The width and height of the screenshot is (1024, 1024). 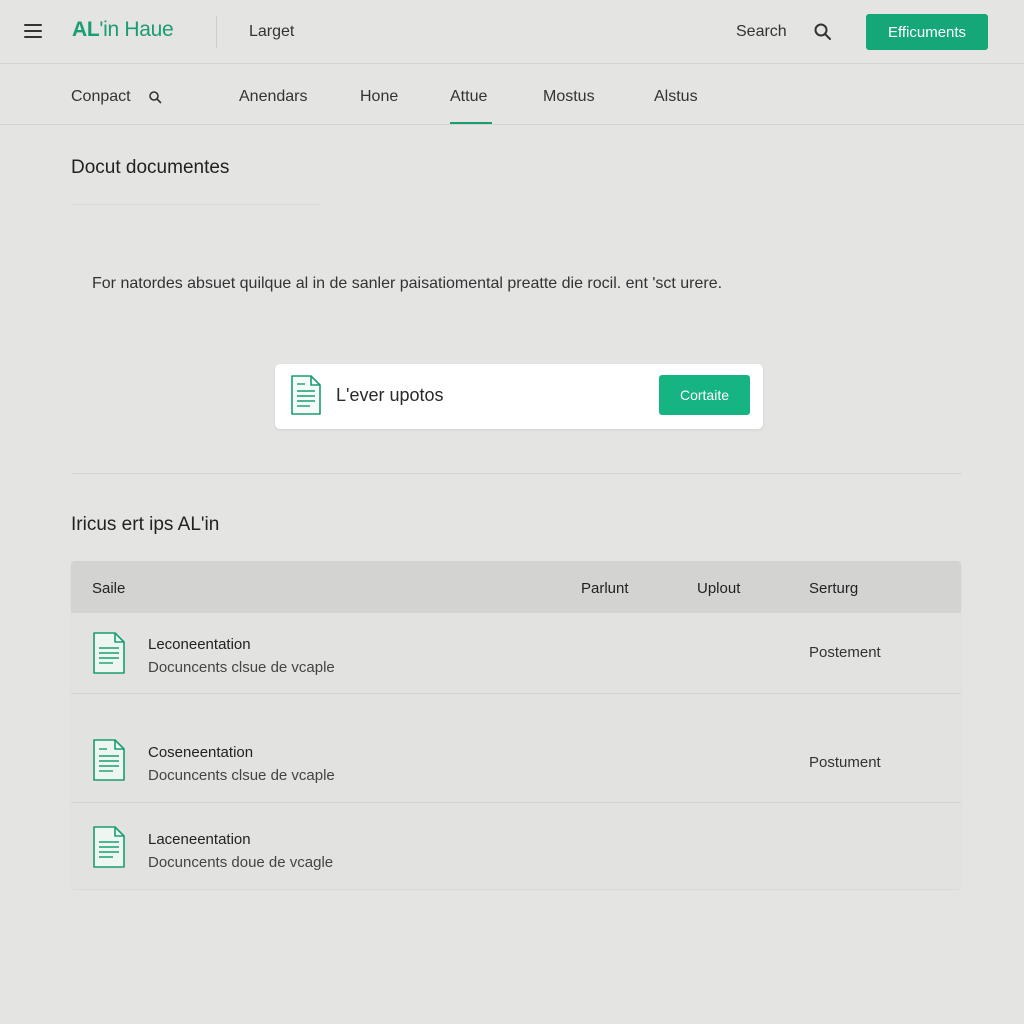 I want to click on row-title: Leconeentation, so click(x=199, y=644).